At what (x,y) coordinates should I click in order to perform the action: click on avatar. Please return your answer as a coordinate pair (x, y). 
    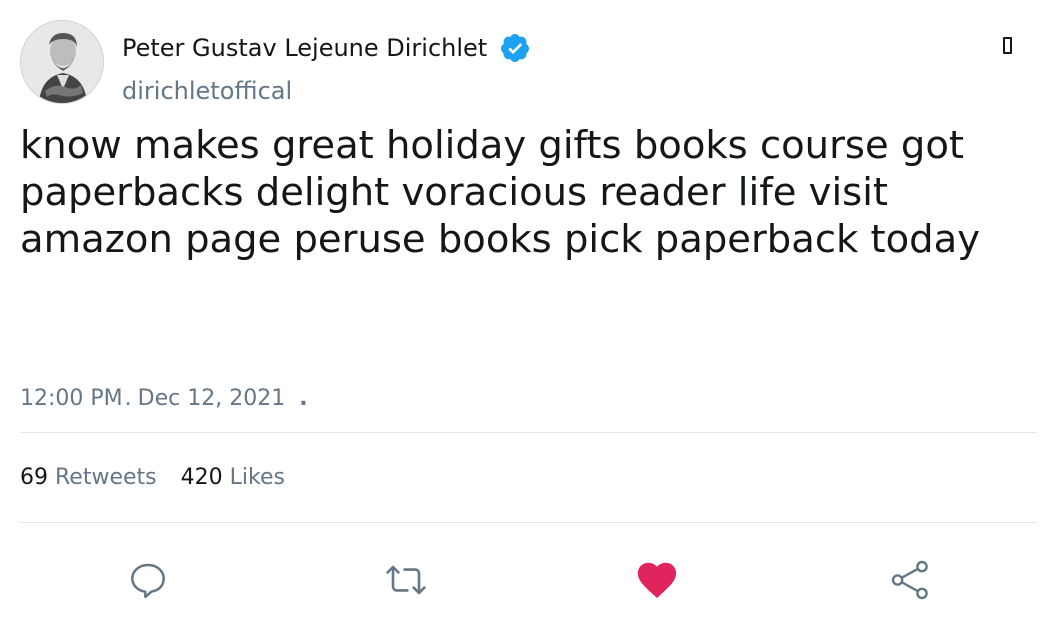
    Looking at the image, I should click on (62, 62).